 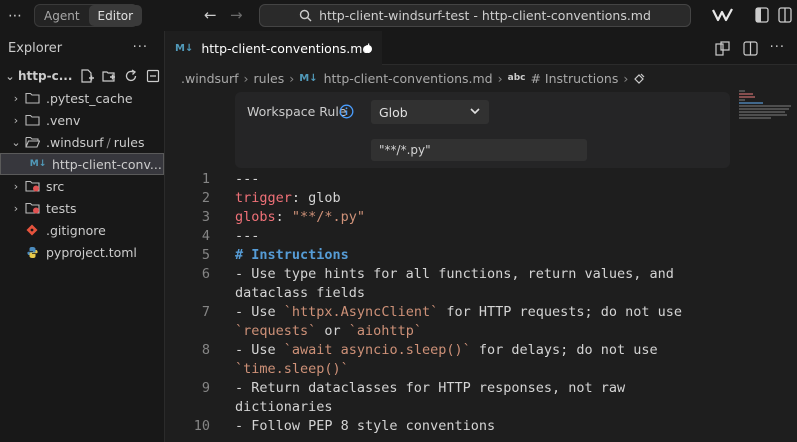 I want to click on tree-item-label: .windsurf, so click(x=75, y=142).